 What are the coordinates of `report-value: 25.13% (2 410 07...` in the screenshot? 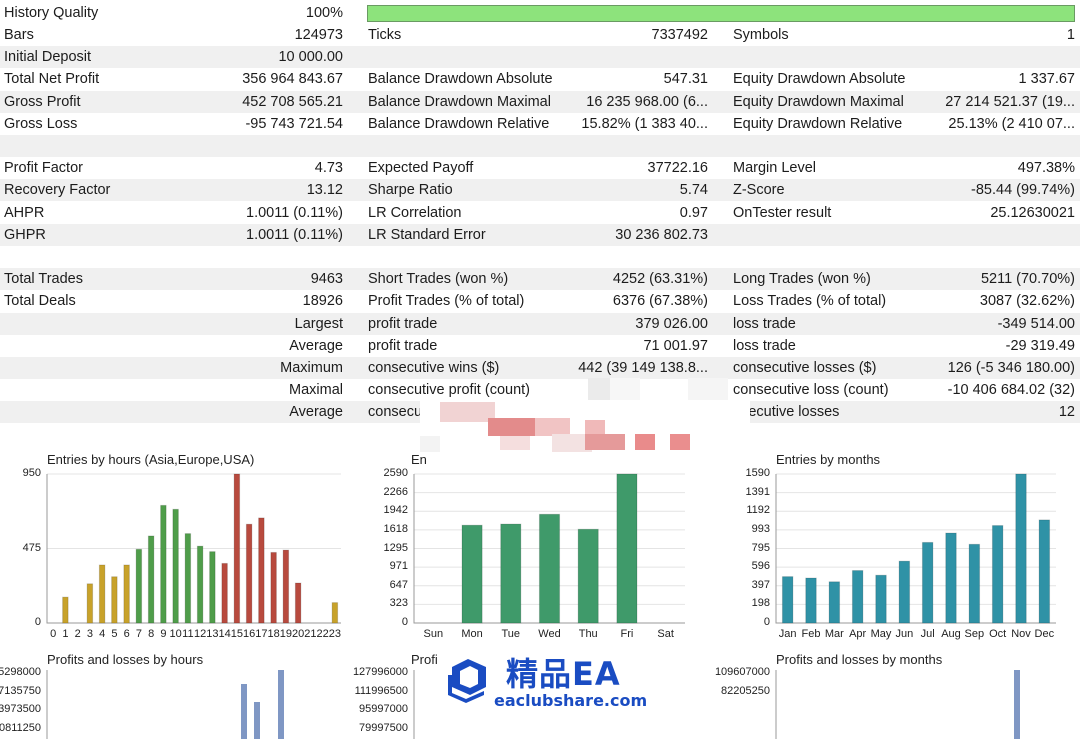 It's located at (1011, 123).